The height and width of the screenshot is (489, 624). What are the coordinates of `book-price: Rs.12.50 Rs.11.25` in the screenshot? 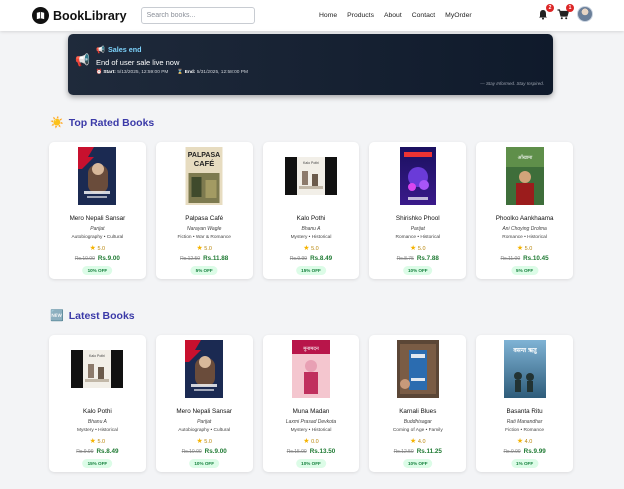 It's located at (417, 451).